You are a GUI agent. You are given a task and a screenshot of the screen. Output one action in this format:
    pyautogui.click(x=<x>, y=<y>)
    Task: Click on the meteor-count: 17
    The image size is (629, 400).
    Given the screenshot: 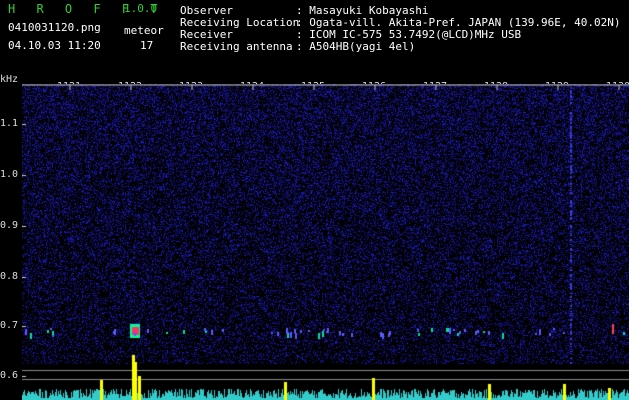 What is the action you would take?
    pyautogui.click(x=147, y=45)
    